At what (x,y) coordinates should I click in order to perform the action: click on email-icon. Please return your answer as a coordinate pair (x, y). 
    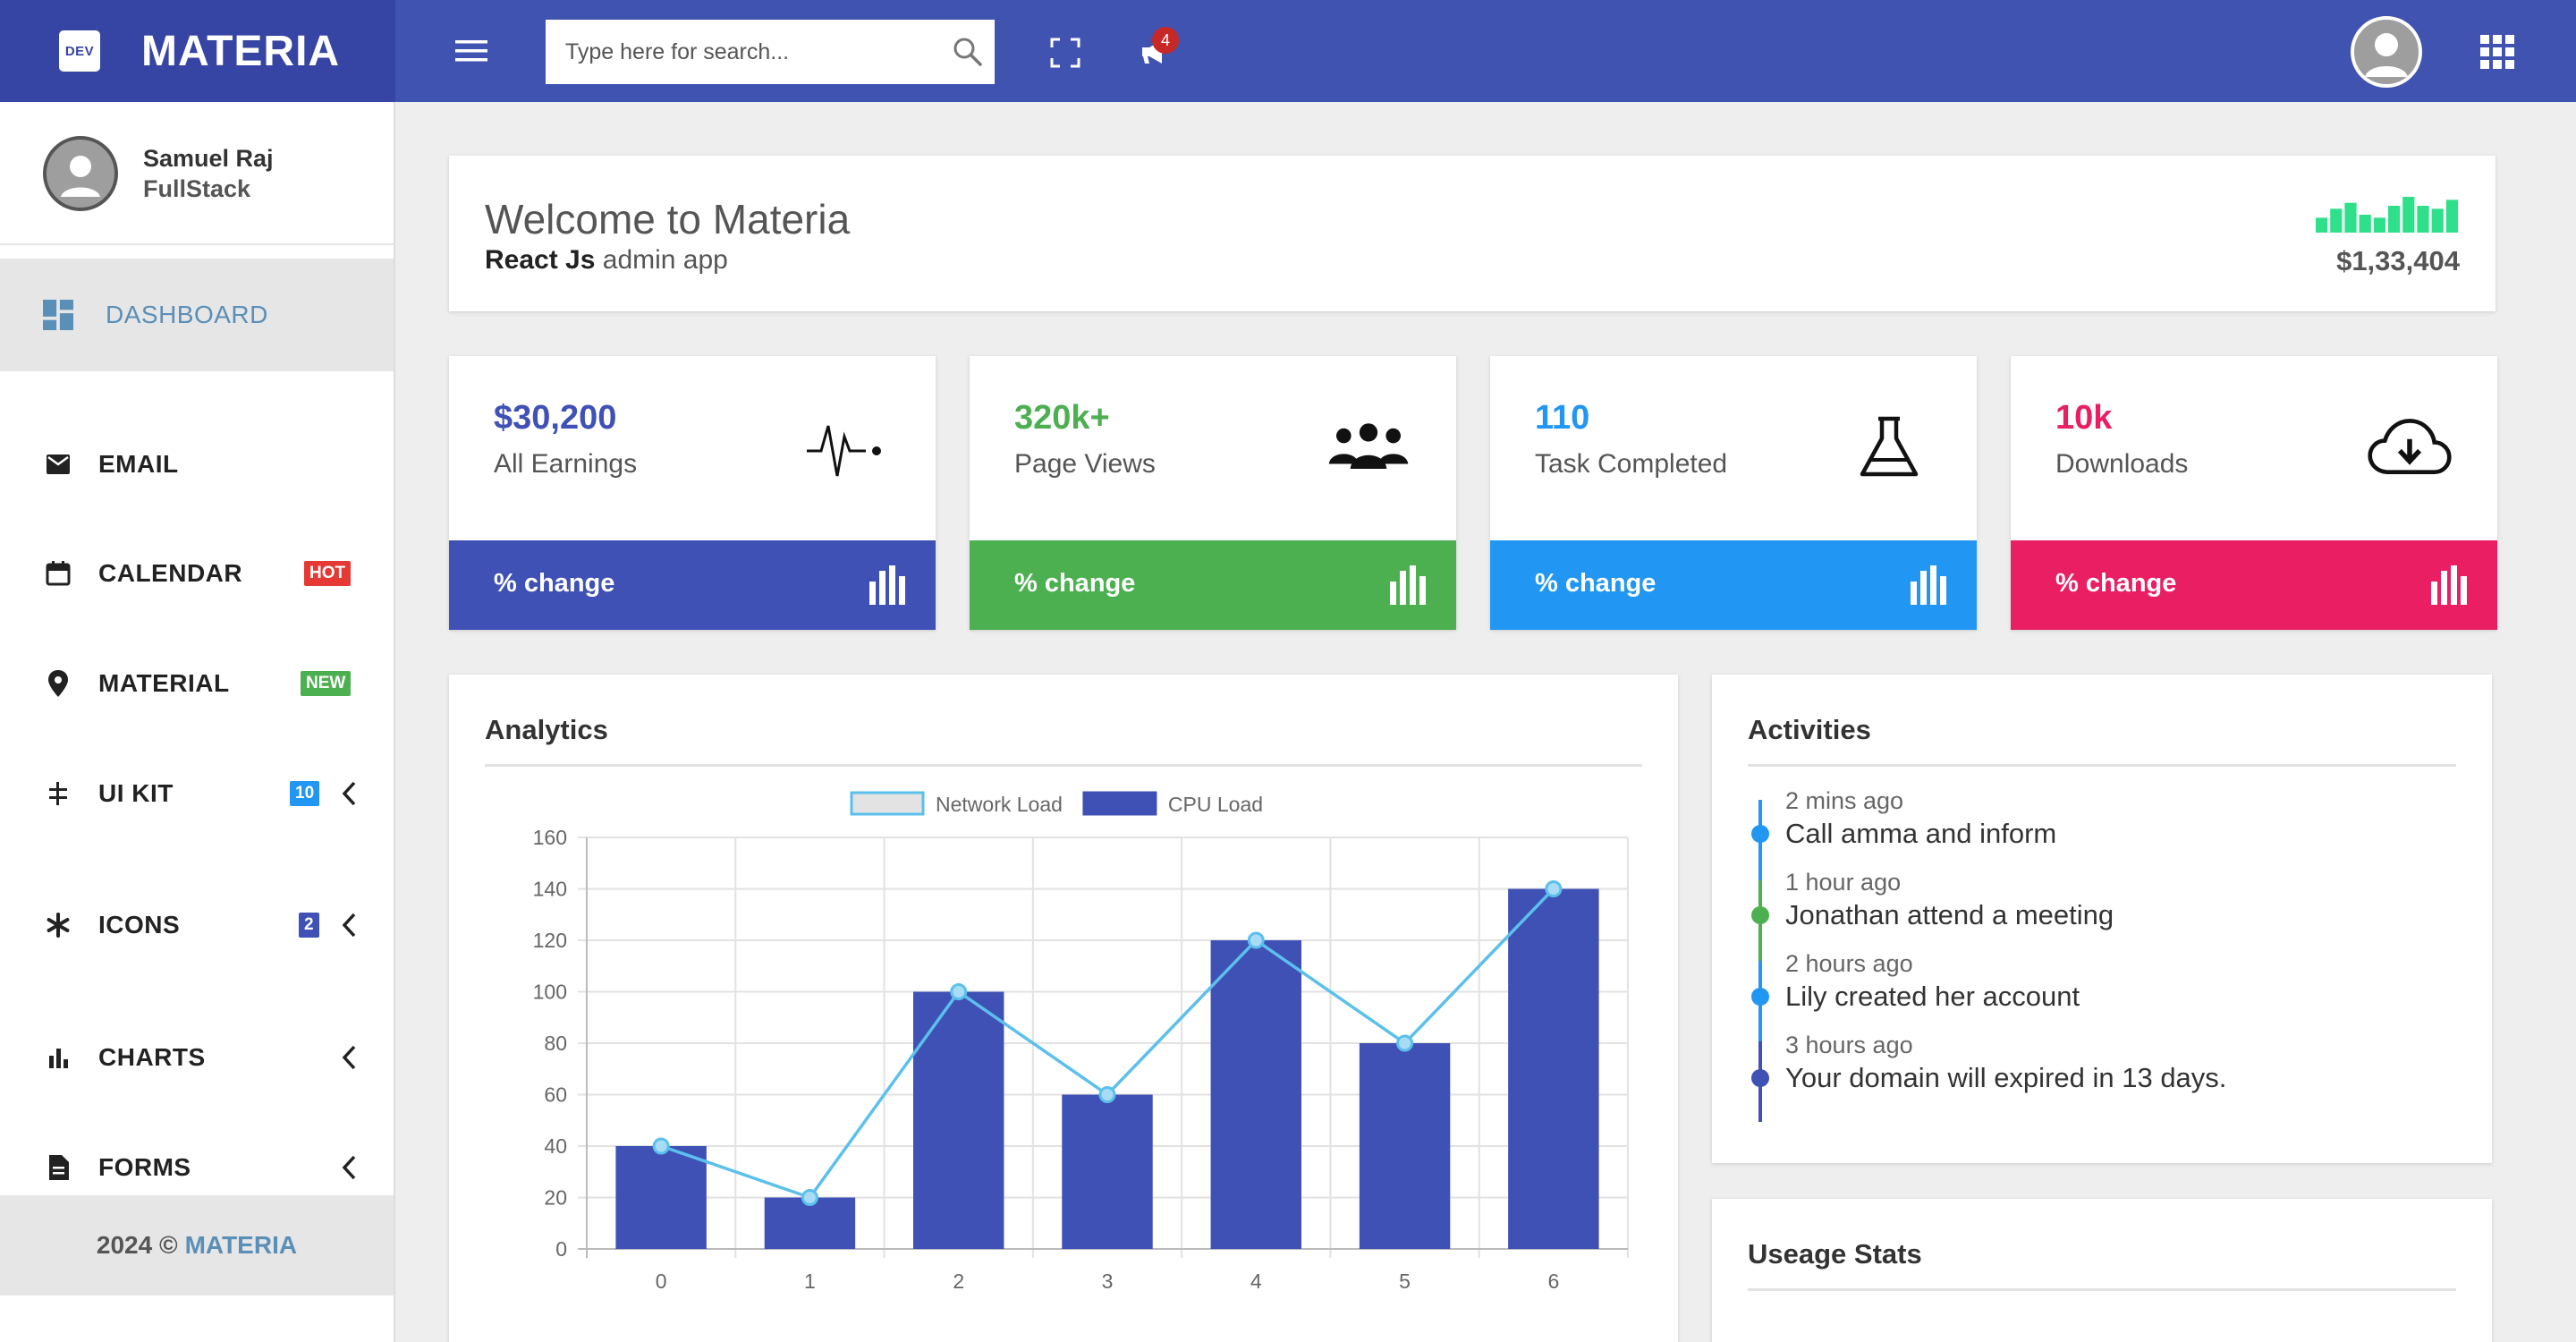
    Looking at the image, I should click on (58, 465).